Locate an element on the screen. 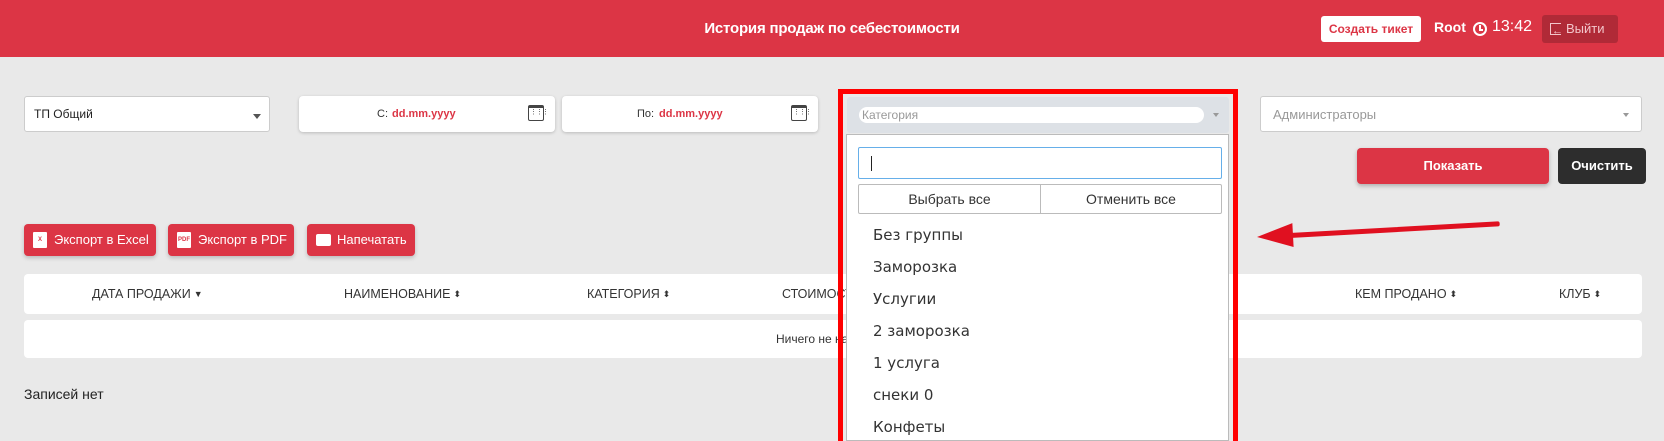 This screenshot has width=1664, height=441. user-name: Root is located at coordinates (1450, 27).